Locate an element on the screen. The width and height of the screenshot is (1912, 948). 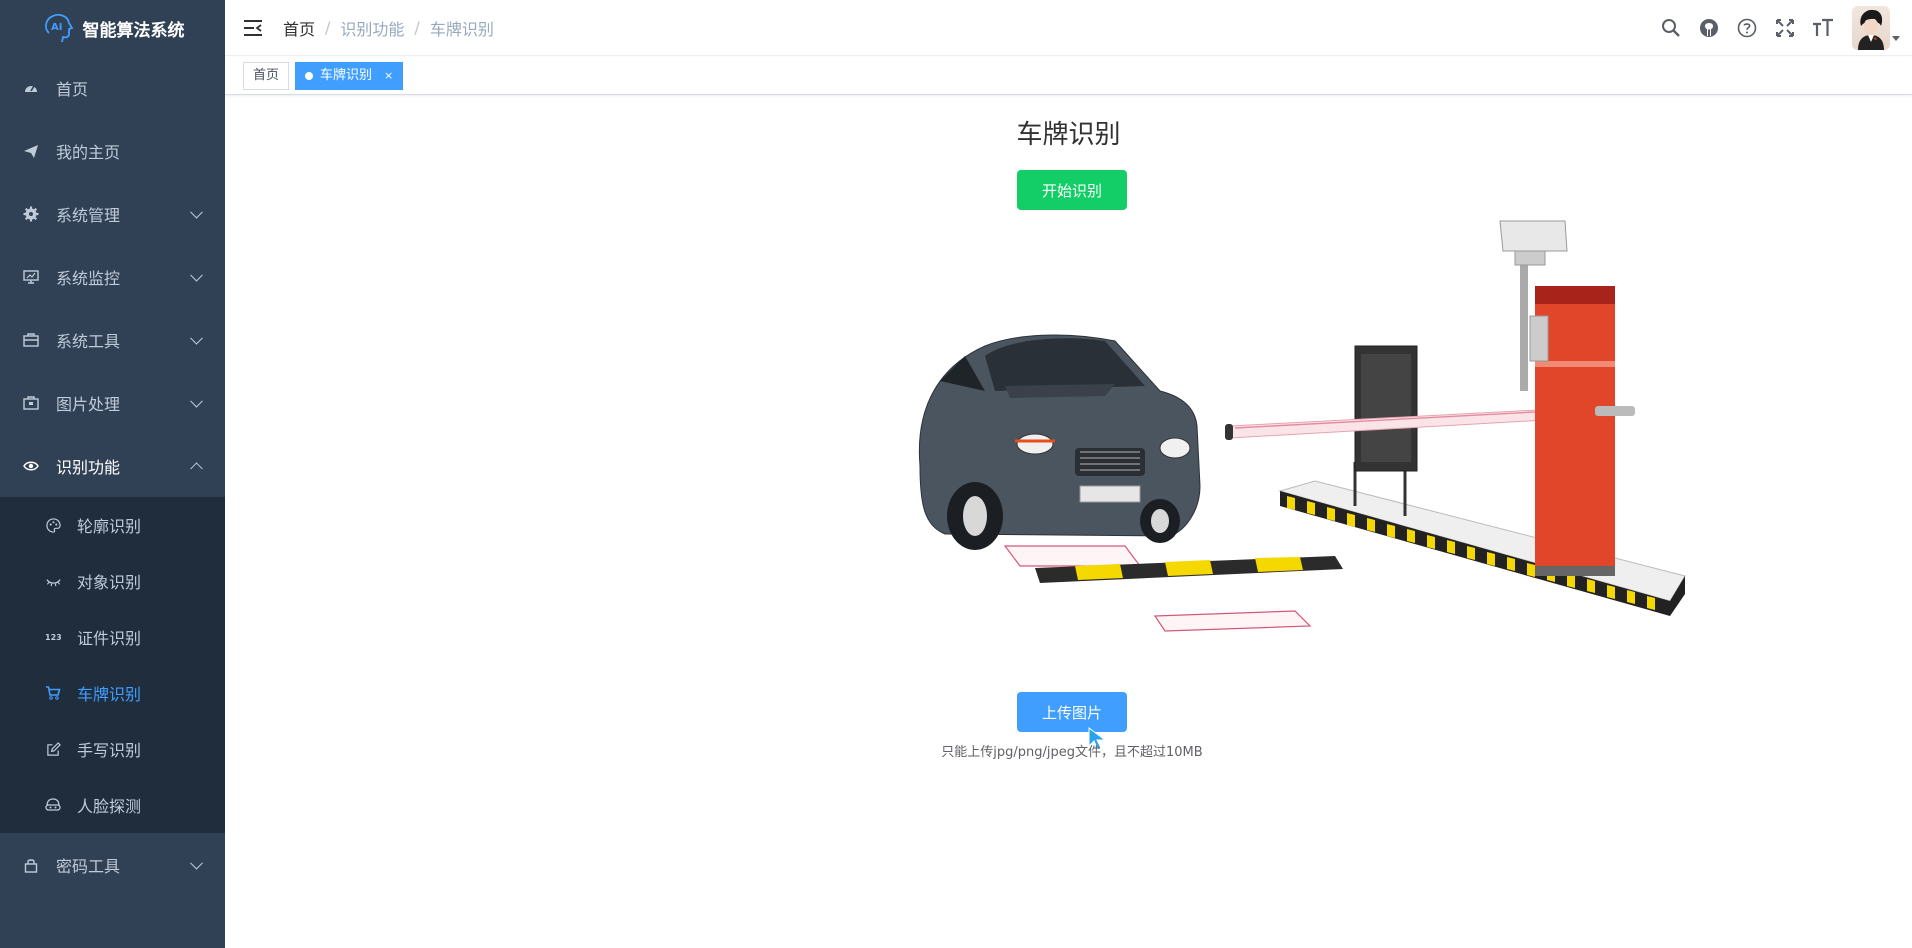
breadcrumb: 首页 / 识别功能 / 车牌识别 is located at coordinates (388, 28).